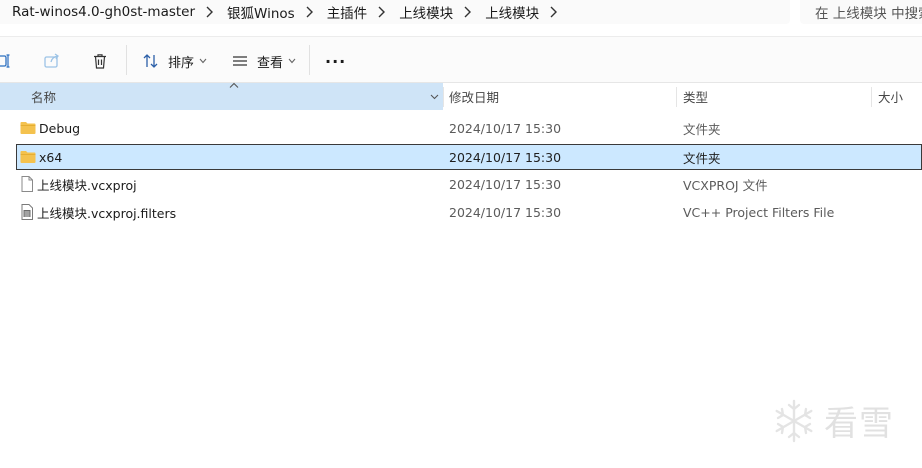 The image size is (922, 468). I want to click on breadcrumb-label: 主插件, so click(347, 14).